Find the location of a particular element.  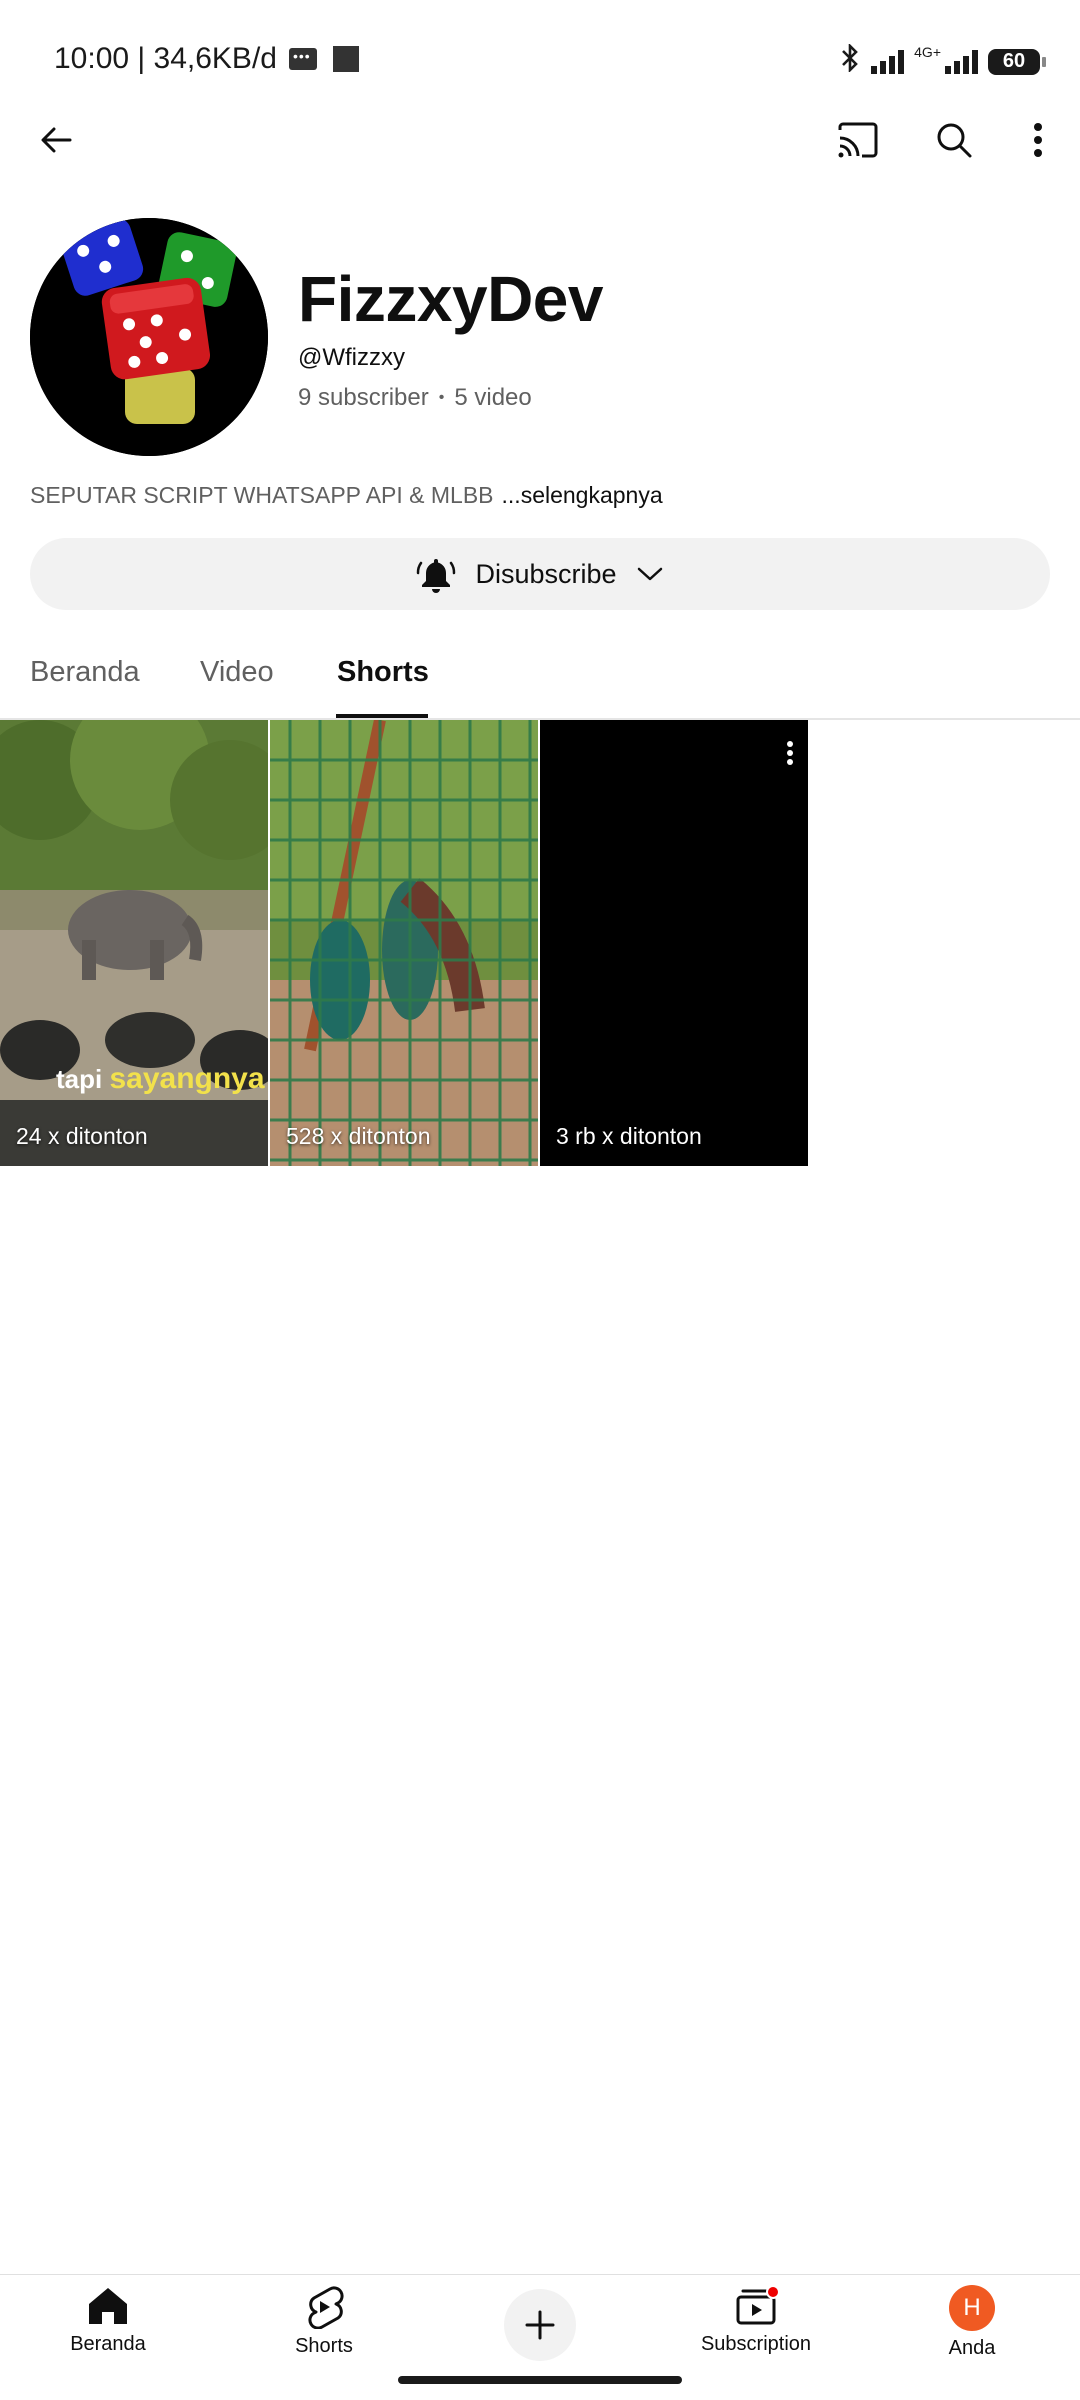

home-indicator is located at coordinates (540, 2380).